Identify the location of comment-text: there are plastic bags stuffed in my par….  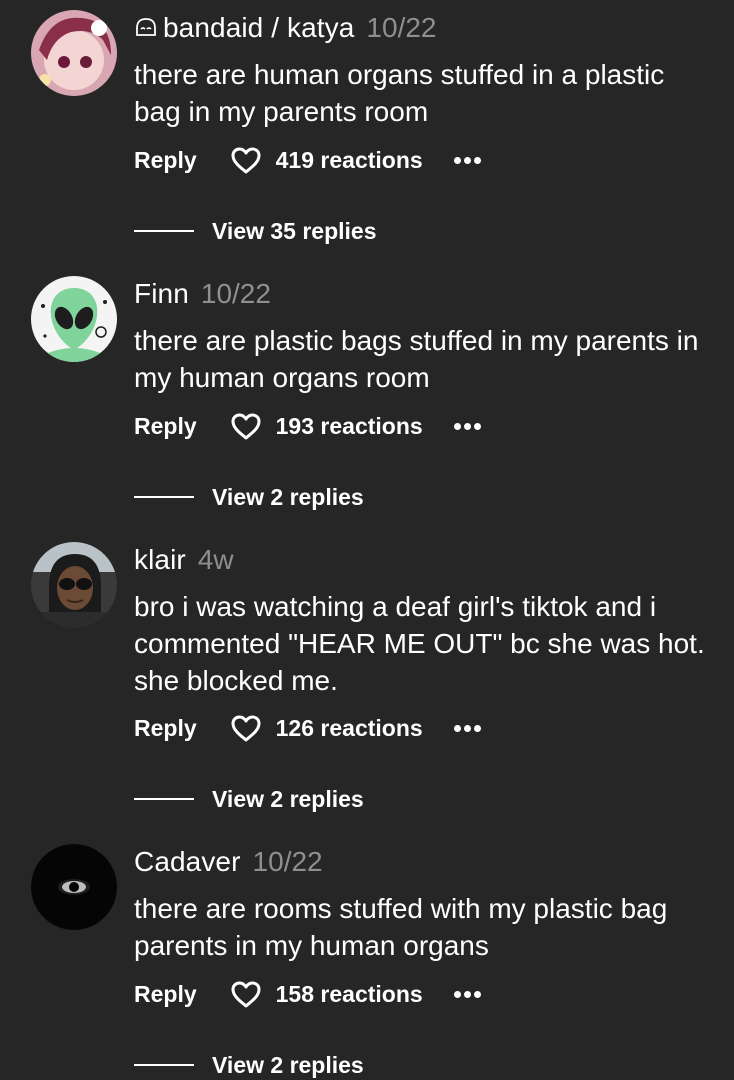
(416, 359).